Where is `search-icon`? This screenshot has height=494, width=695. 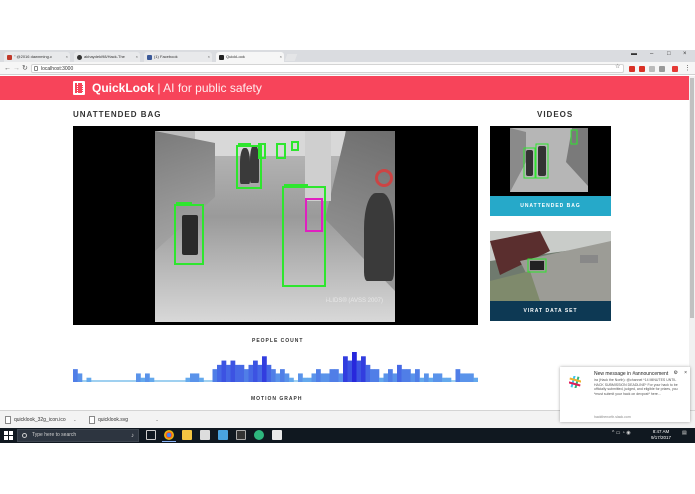 search-icon is located at coordinates (24, 435).